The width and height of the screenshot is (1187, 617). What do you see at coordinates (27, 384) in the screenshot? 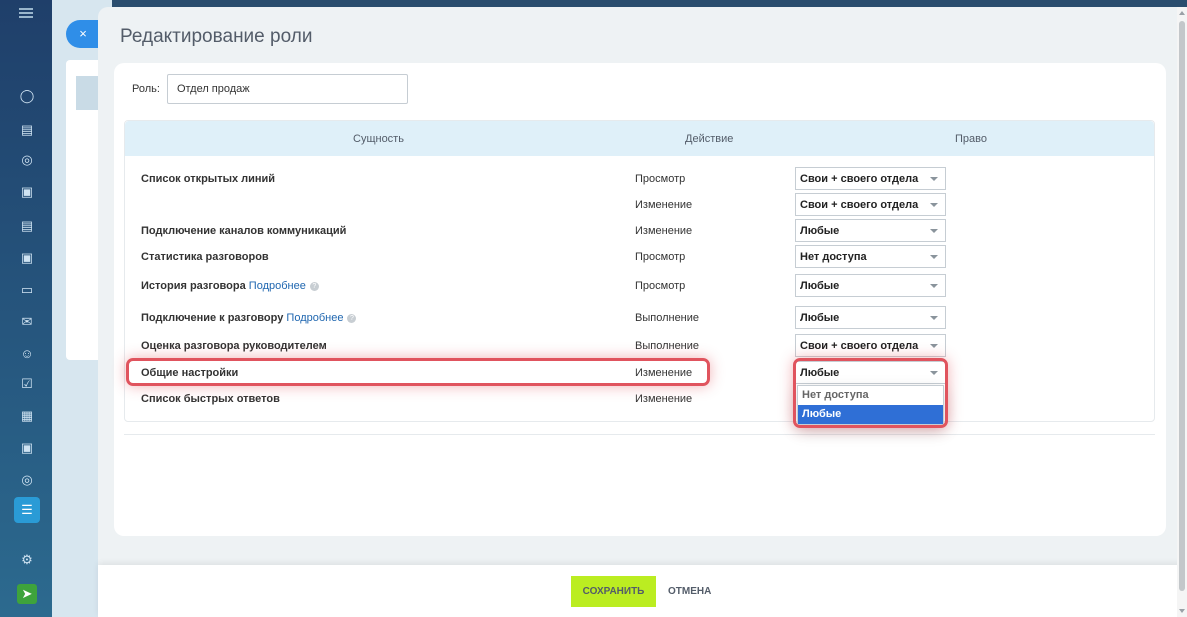
I see `checklist-icon: ☑` at bounding box center [27, 384].